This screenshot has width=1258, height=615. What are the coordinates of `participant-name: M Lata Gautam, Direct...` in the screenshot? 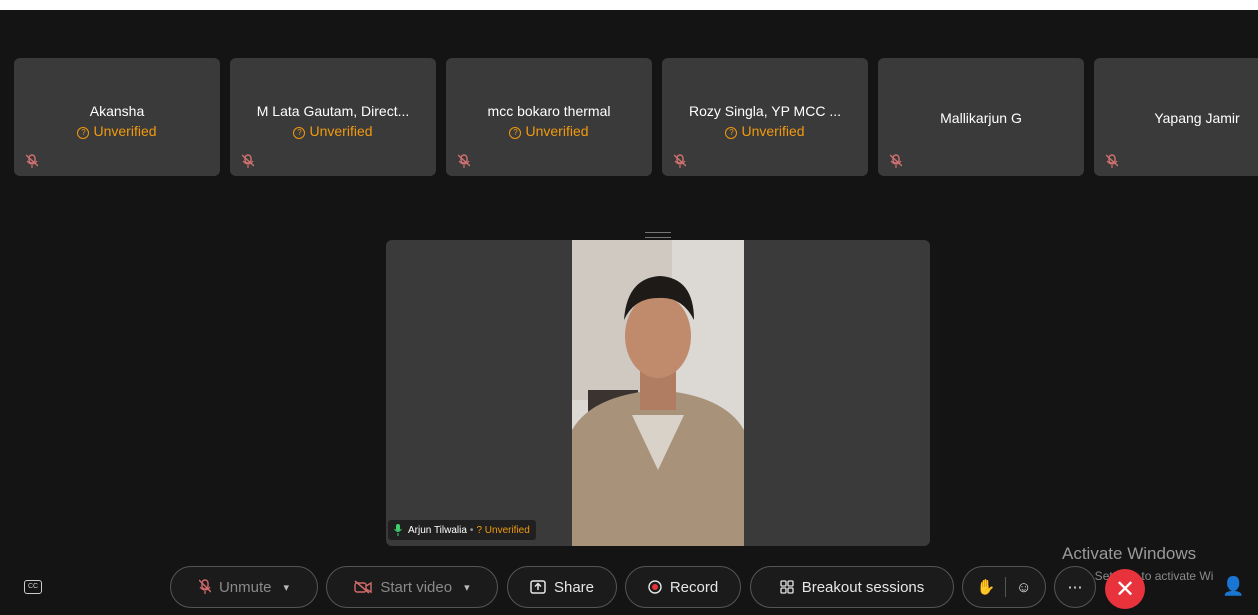 It's located at (333, 111).